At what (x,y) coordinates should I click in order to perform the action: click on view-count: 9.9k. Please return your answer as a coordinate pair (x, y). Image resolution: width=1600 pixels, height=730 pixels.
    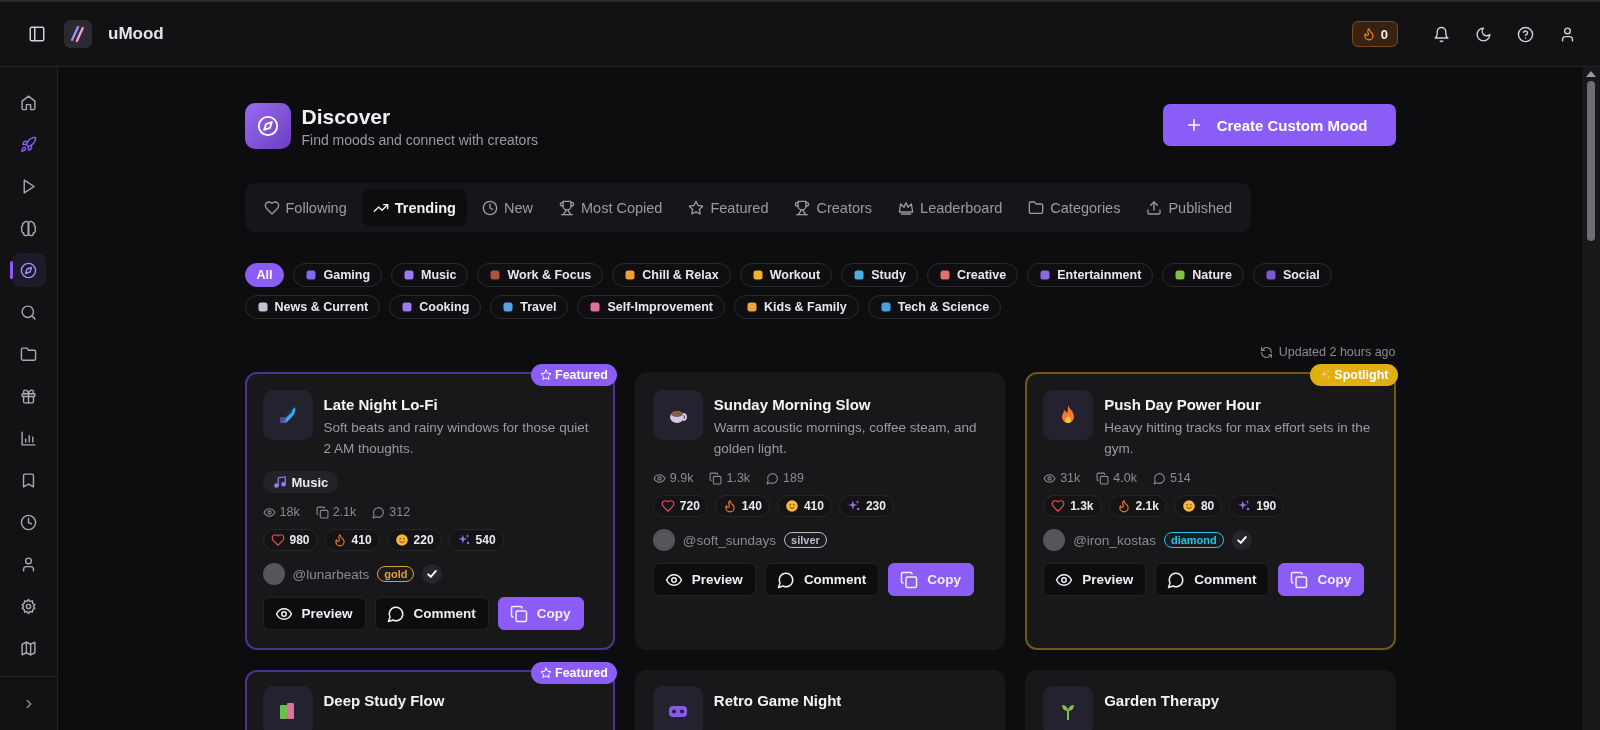
    Looking at the image, I should click on (681, 478).